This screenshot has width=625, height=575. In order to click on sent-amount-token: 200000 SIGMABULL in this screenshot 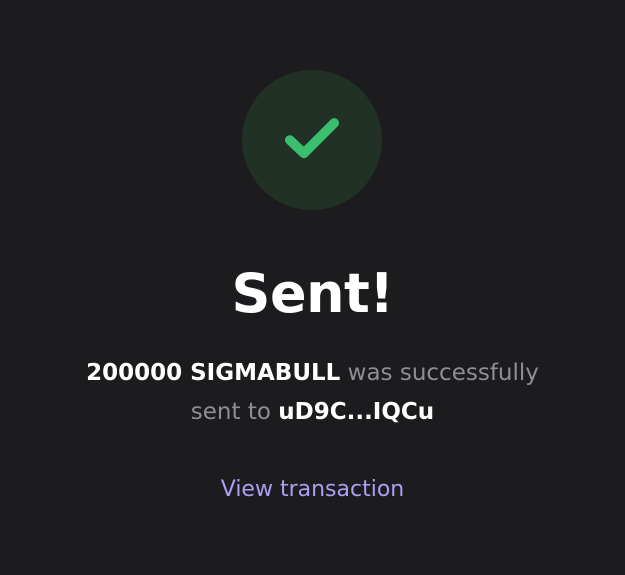, I will do `click(213, 373)`.